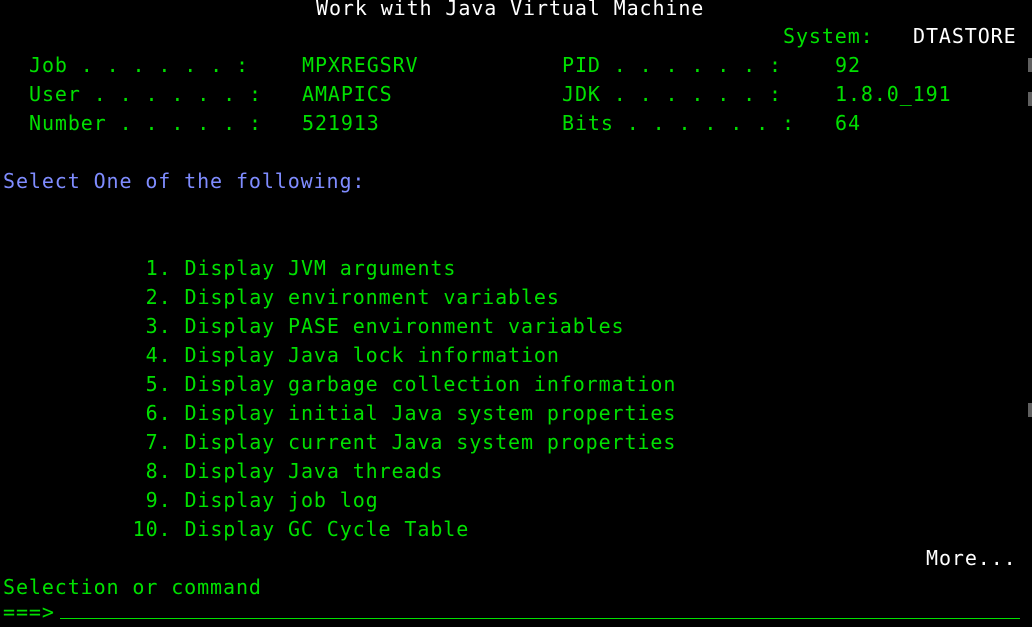 The height and width of the screenshot is (627, 1032). Describe the element at coordinates (540, 618) in the screenshot. I see `command-input-underline` at that location.